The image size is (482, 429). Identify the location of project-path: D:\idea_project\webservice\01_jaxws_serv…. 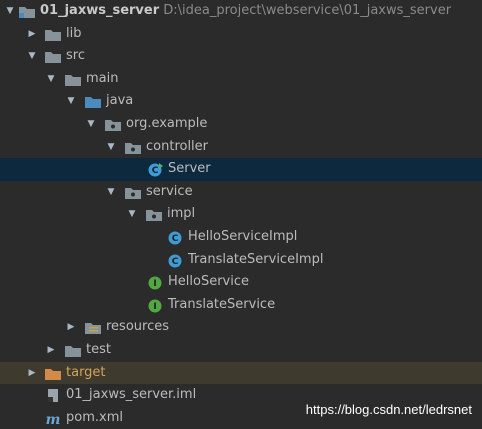
(307, 10).